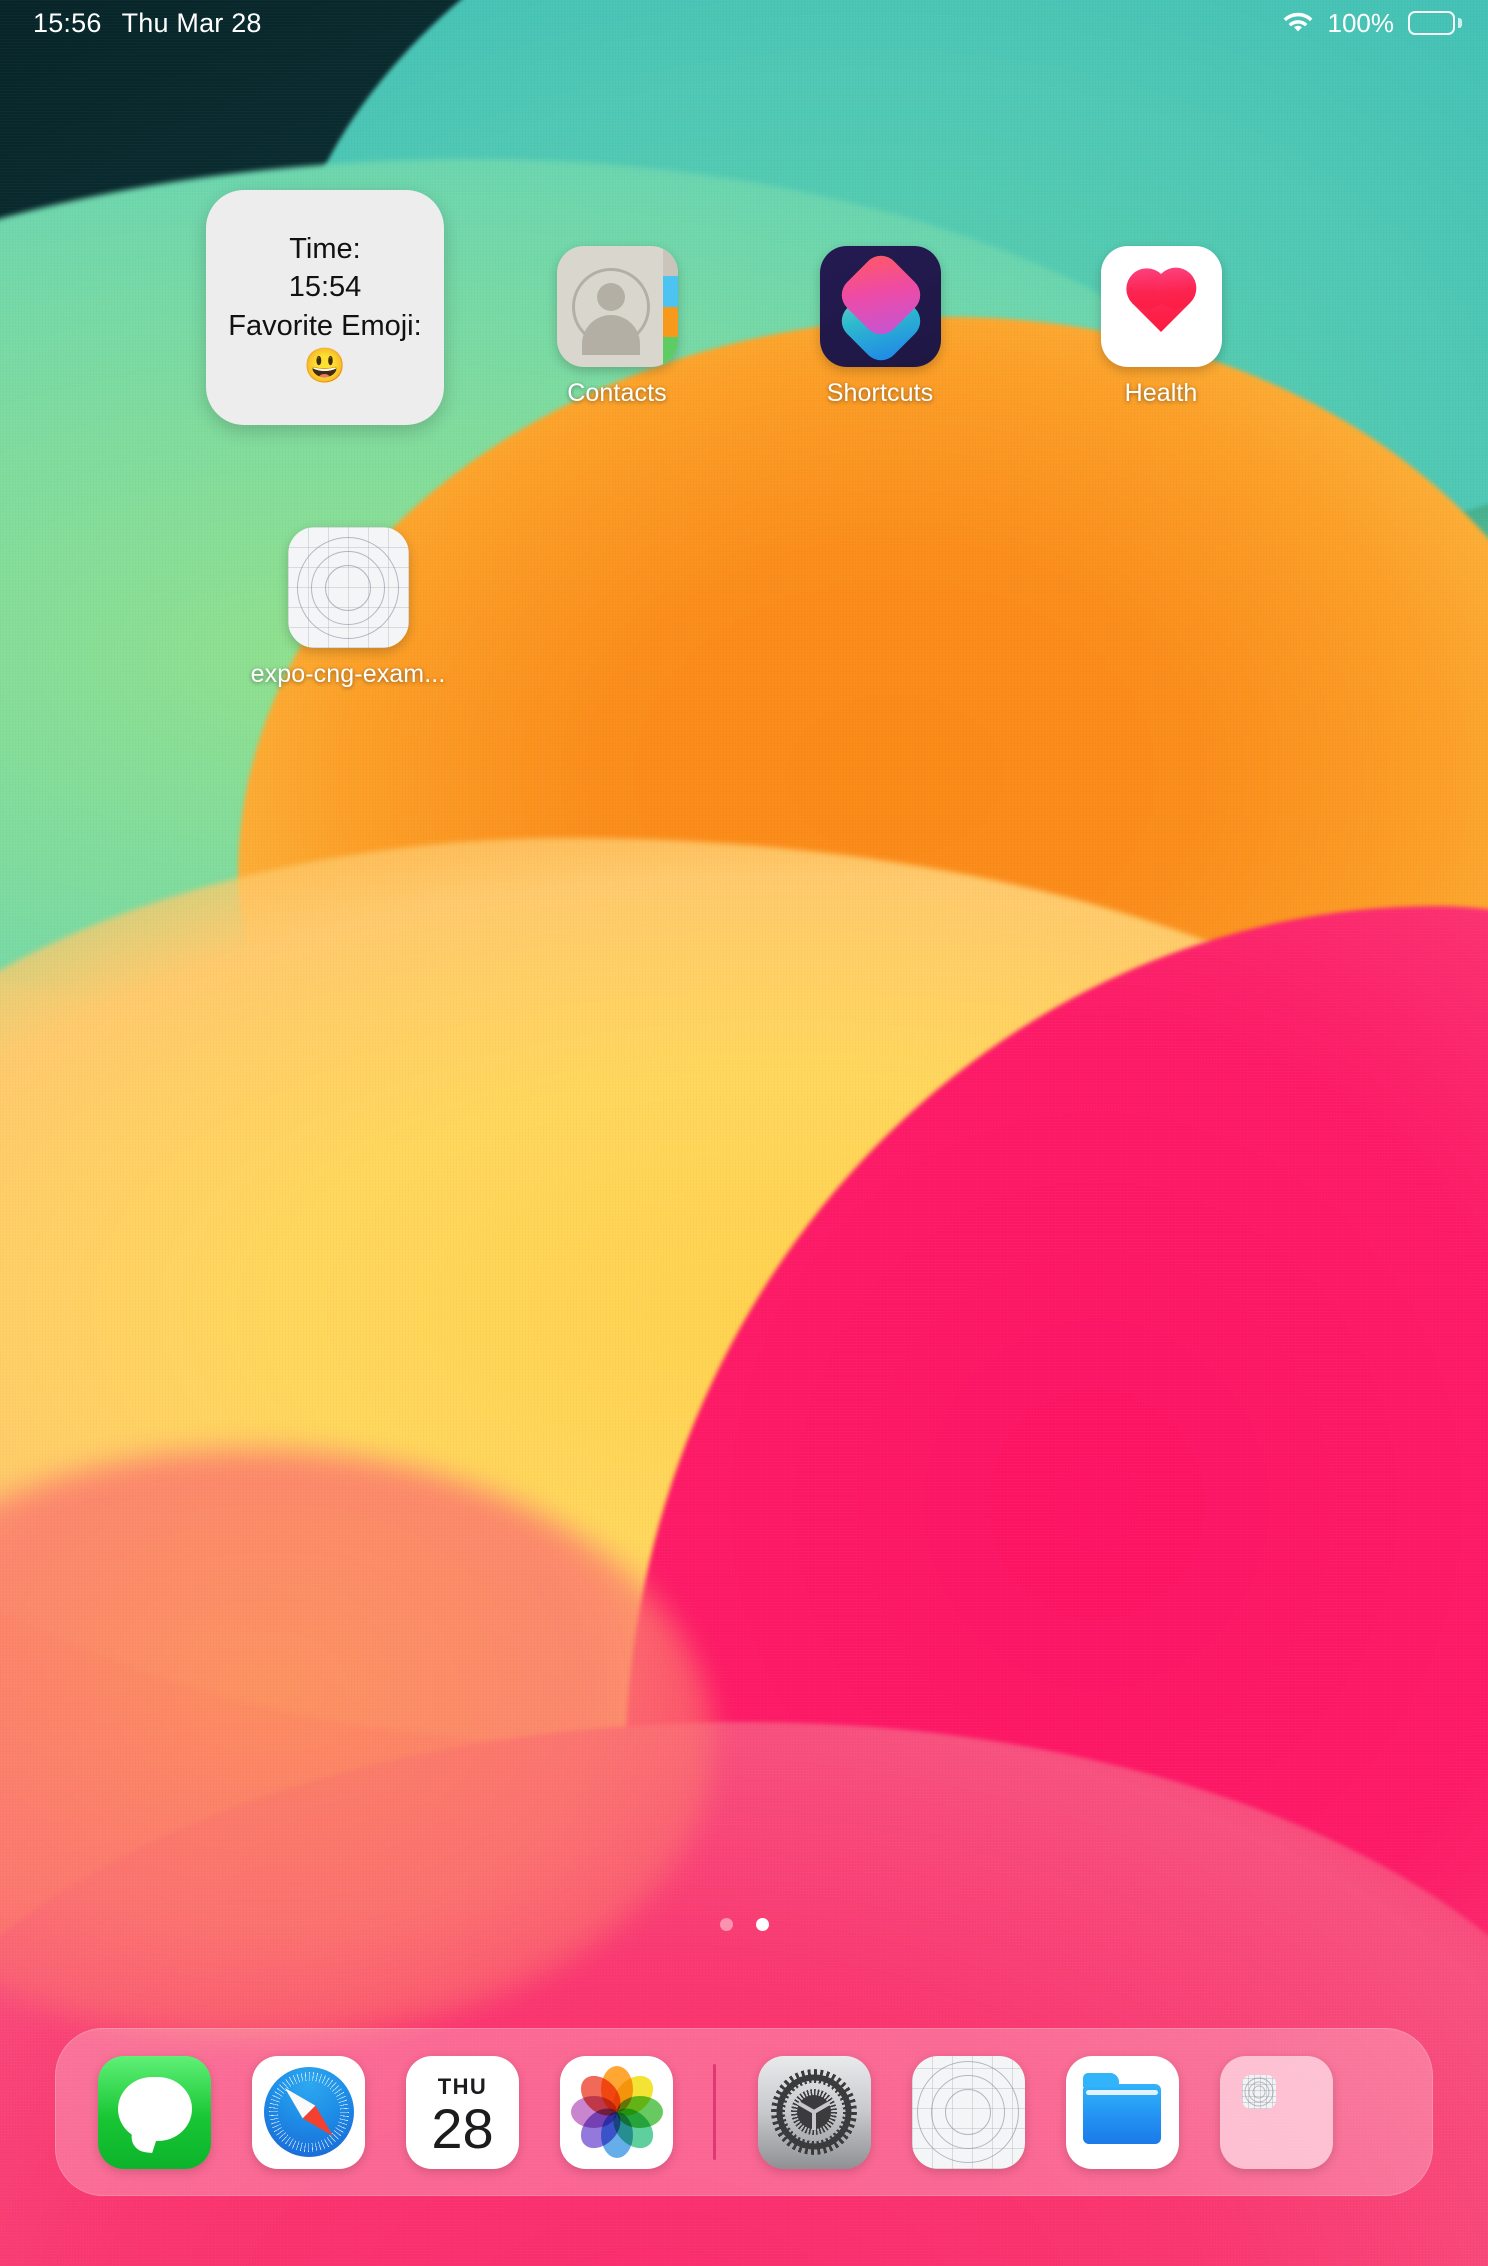 Image resolution: width=1488 pixels, height=2266 pixels. I want to click on safari-icon, so click(308, 2112).